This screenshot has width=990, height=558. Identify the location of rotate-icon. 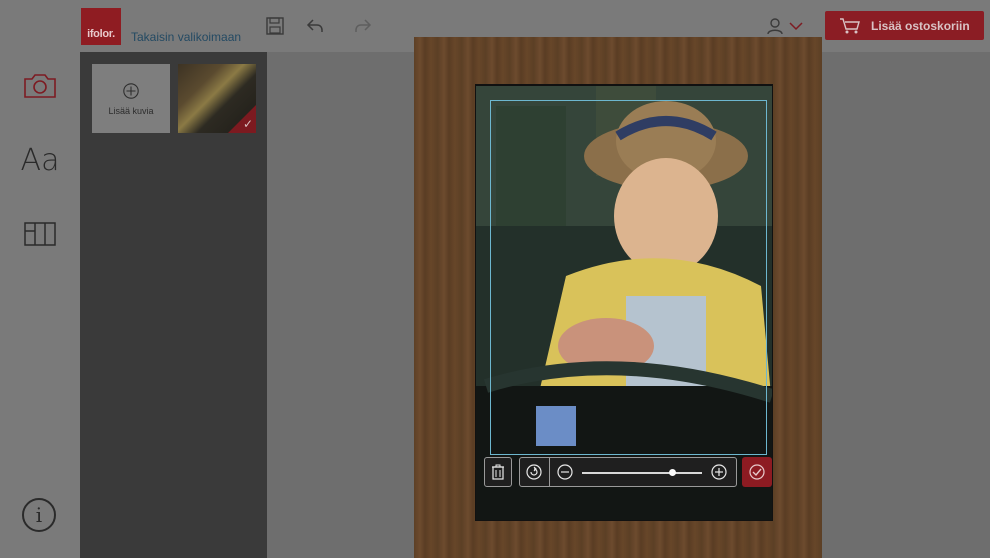
(534, 472).